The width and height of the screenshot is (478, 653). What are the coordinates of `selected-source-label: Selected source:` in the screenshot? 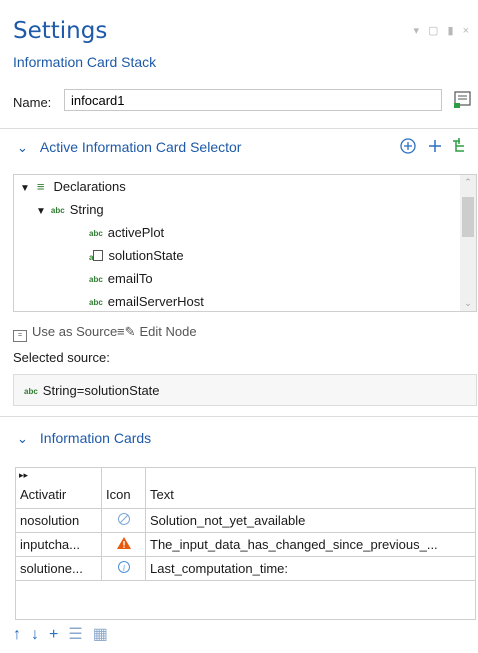 It's located at (61, 357).